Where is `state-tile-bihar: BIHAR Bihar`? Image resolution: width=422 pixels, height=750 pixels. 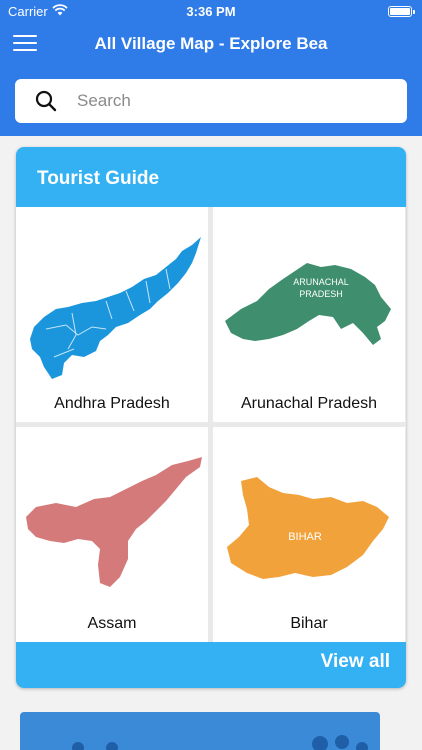 state-tile-bihar: BIHAR Bihar is located at coordinates (309, 534).